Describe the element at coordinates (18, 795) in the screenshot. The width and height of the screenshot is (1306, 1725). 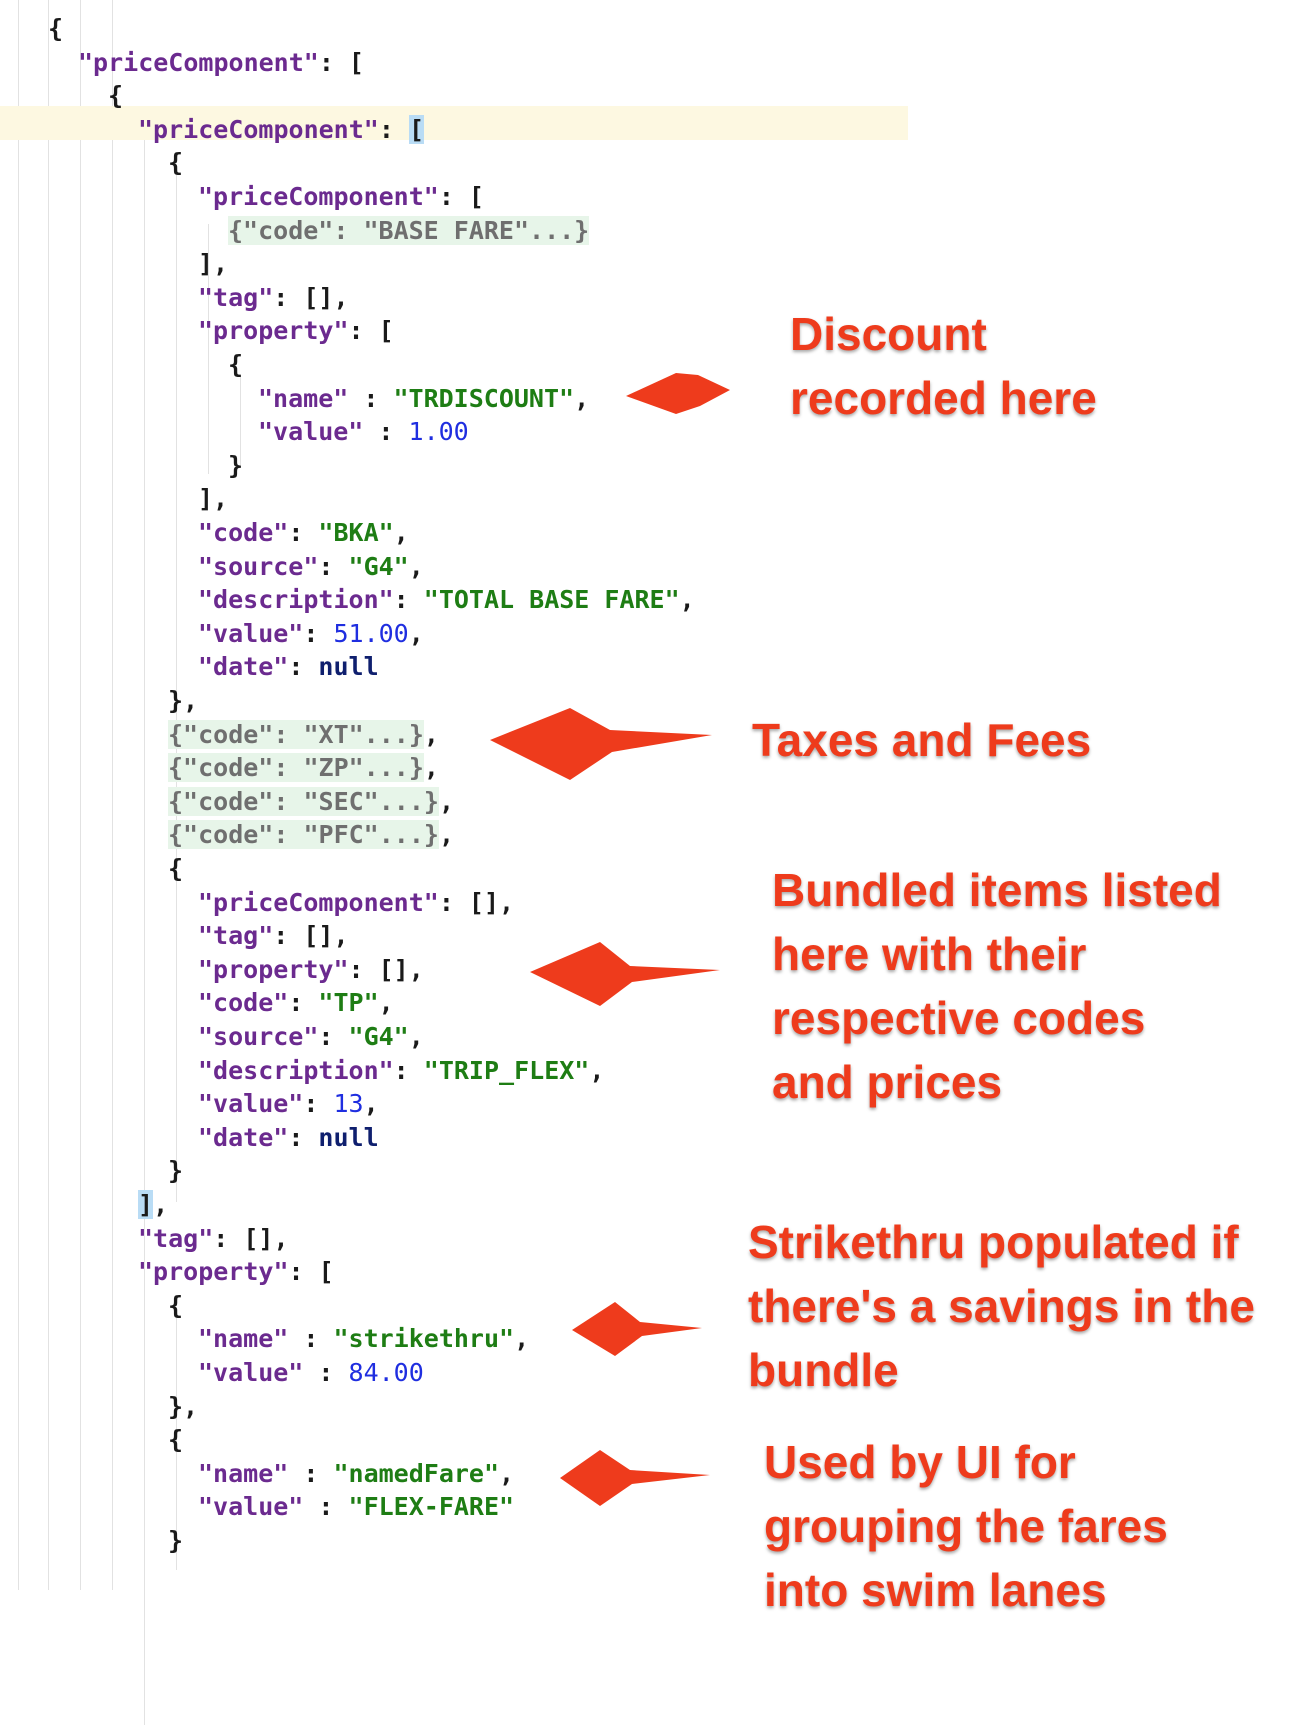
I see `indent-guide` at that location.